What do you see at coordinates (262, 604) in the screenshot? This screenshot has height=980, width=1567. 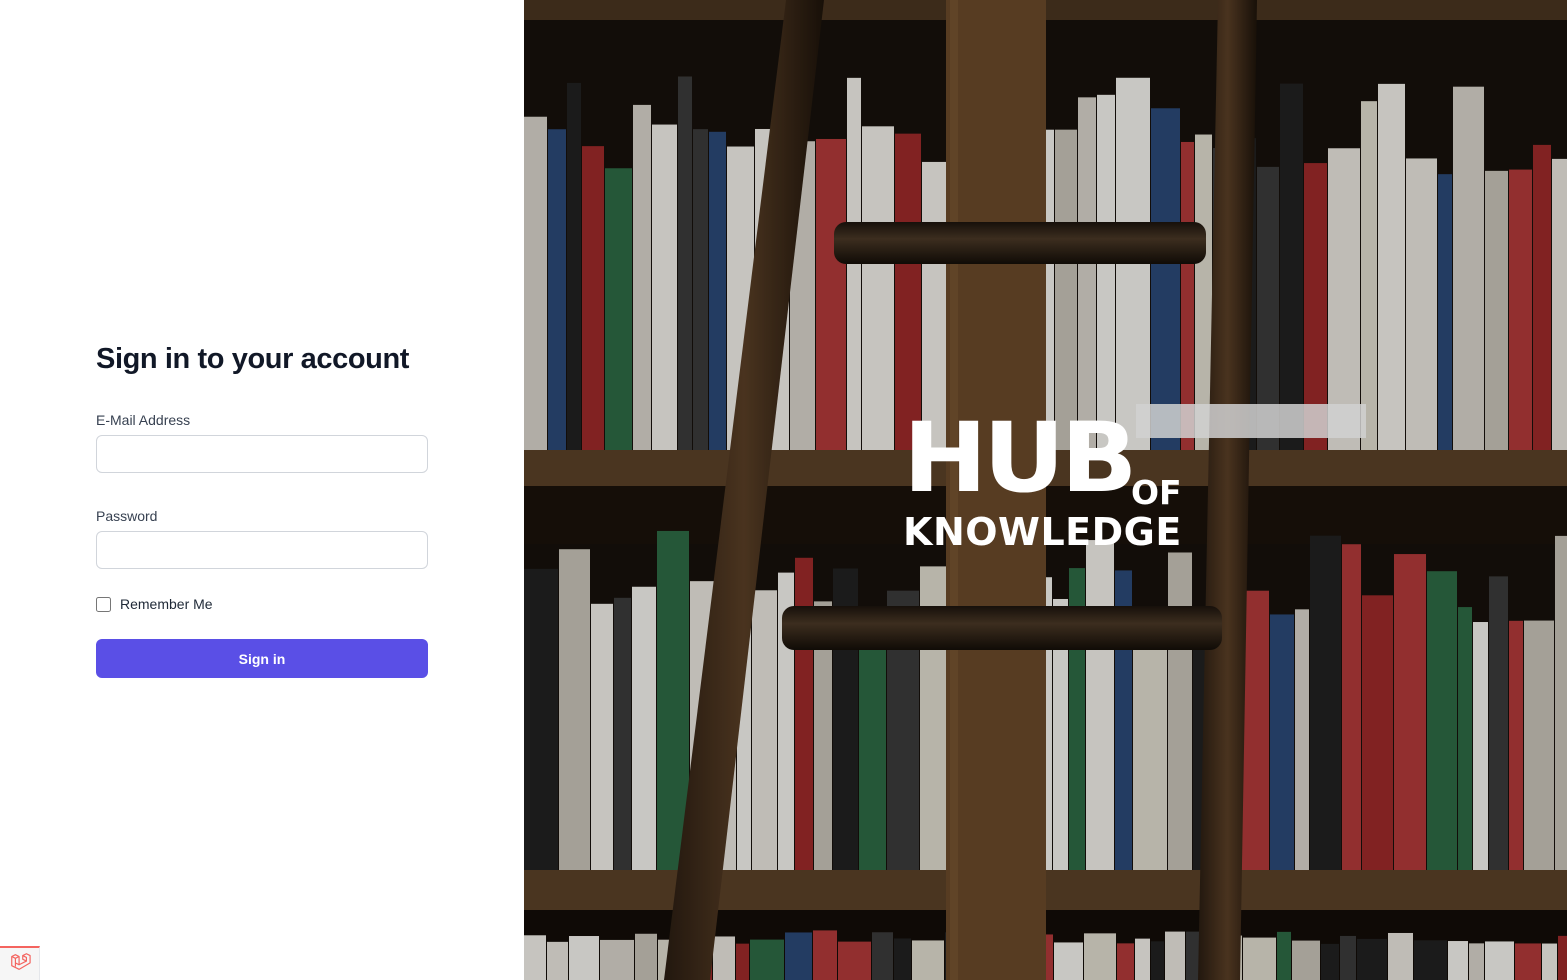 I see `remember-me-row: Remember Me` at bounding box center [262, 604].